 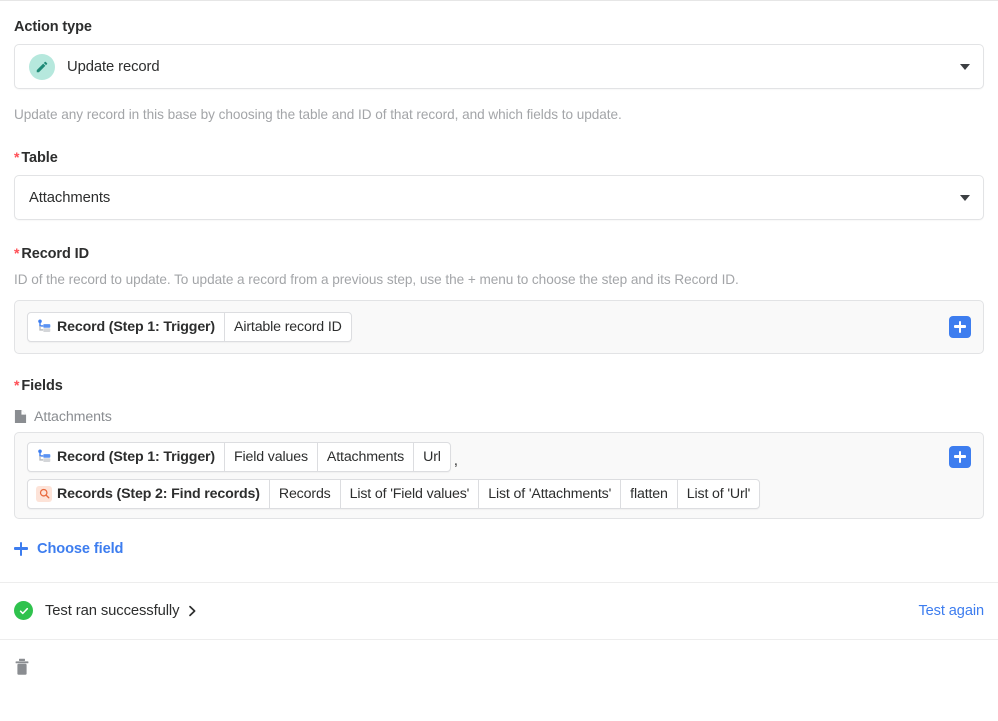 What do you see at coordinates (158, 493) in the screenshot?
I see `chip-label: Records (Step 2: Find records)` at bounding box center [158, 493].